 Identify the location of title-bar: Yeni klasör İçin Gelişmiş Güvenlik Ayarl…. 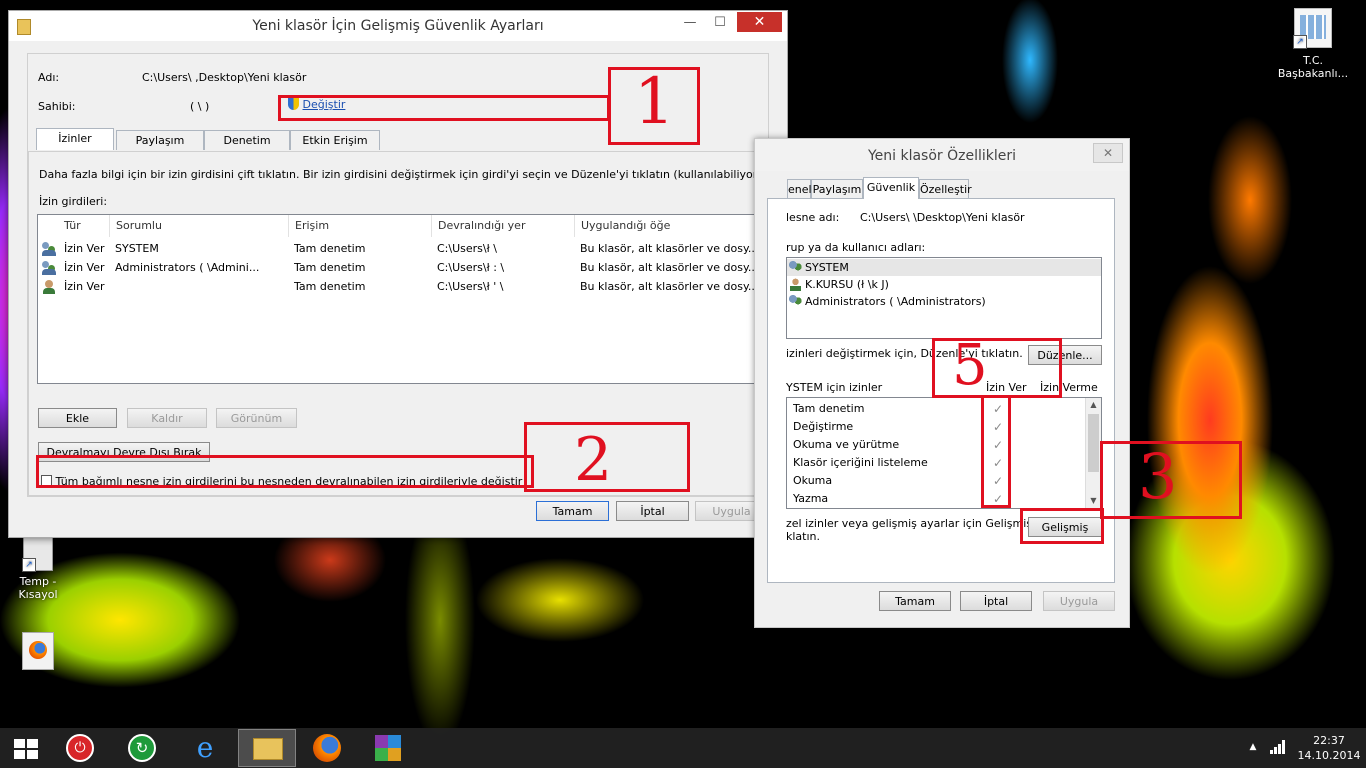
(398, 26).